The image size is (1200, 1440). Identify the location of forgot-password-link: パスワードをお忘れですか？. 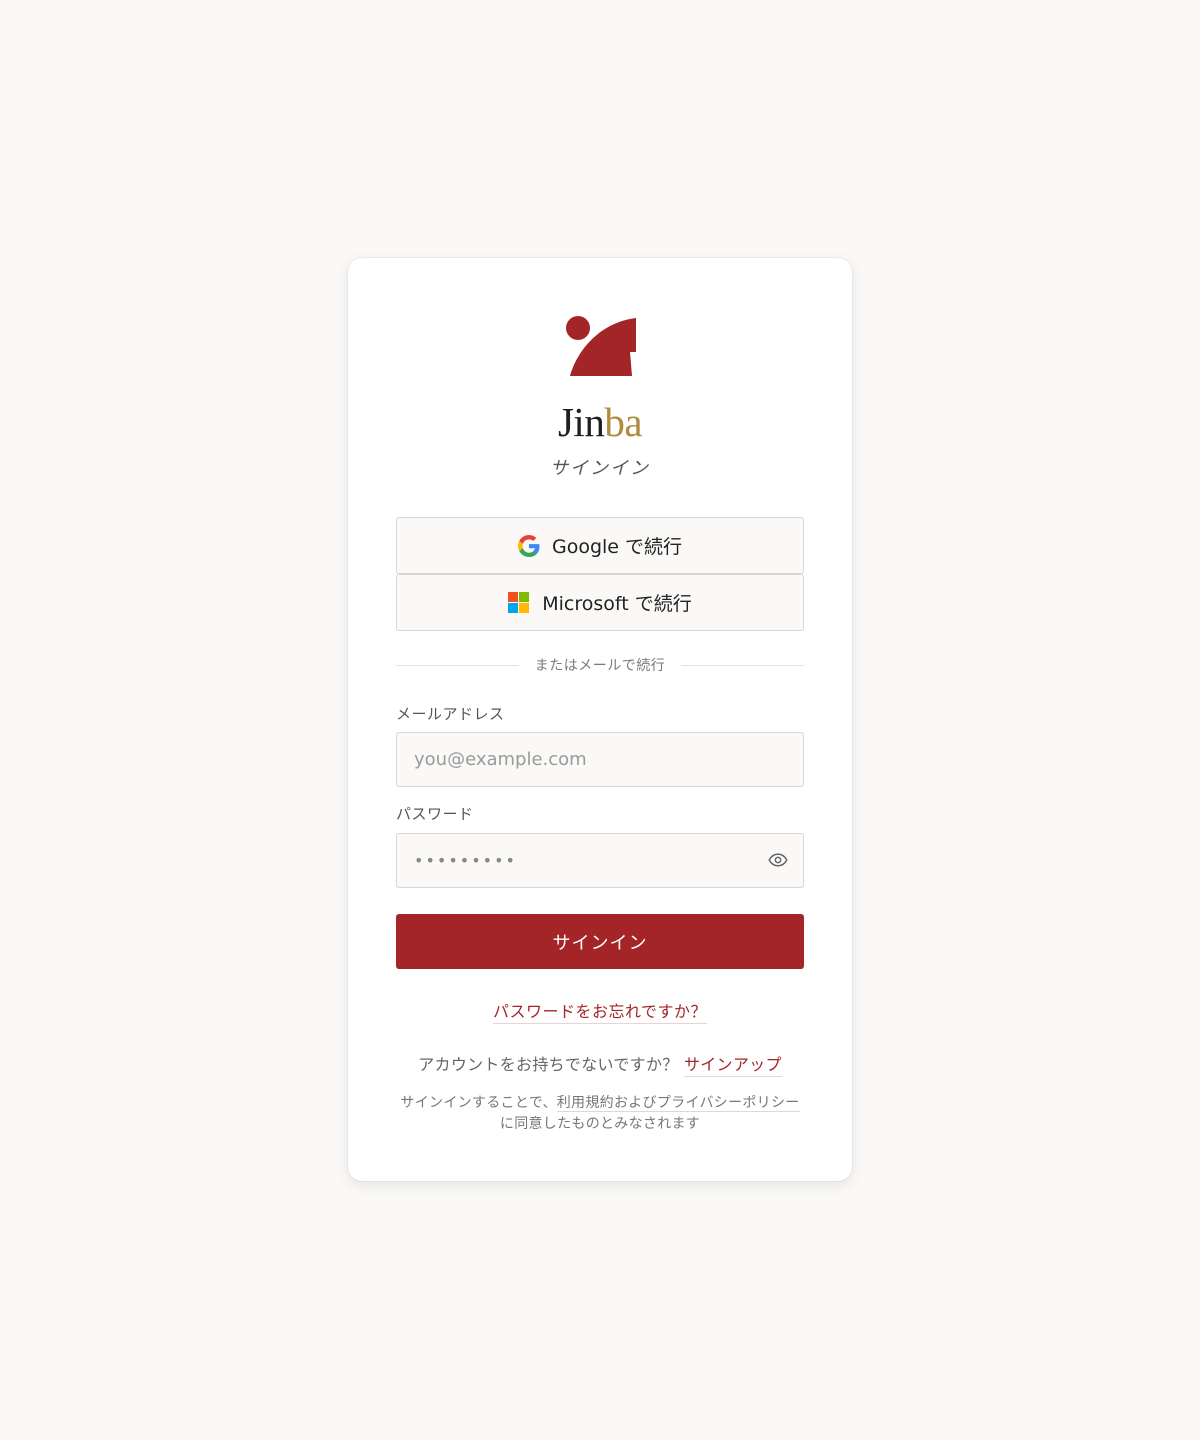
(600, 1013).